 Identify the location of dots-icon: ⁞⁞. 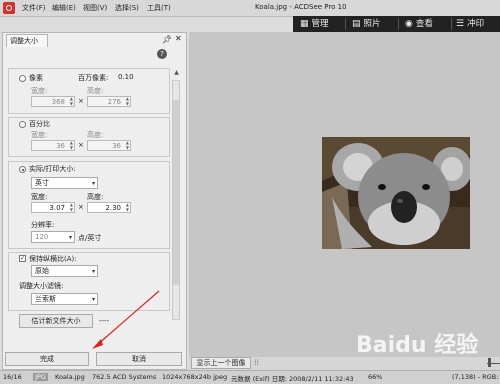
(257, 362).